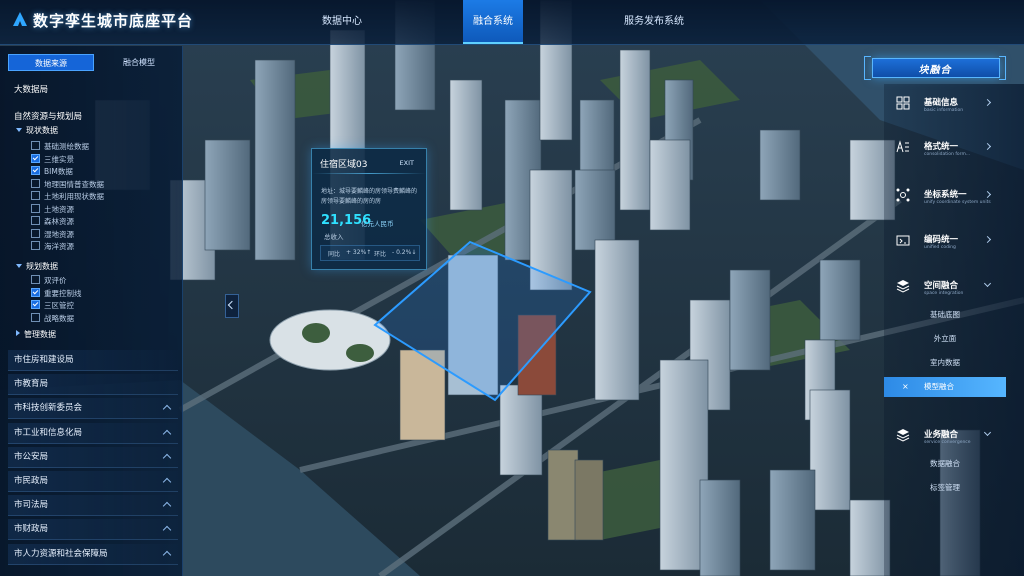 The width and height of the screenshot is (1024, 576). I want to click on natural-resources-bureau: 自然资源与规划局, so click(105, 116).